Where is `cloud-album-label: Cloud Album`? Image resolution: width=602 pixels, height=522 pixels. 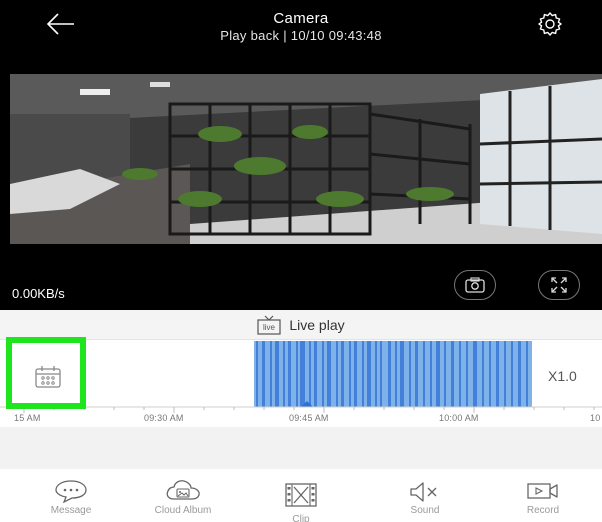
cloud-album-label: Cloud Album is located at coordinates (183, 510).